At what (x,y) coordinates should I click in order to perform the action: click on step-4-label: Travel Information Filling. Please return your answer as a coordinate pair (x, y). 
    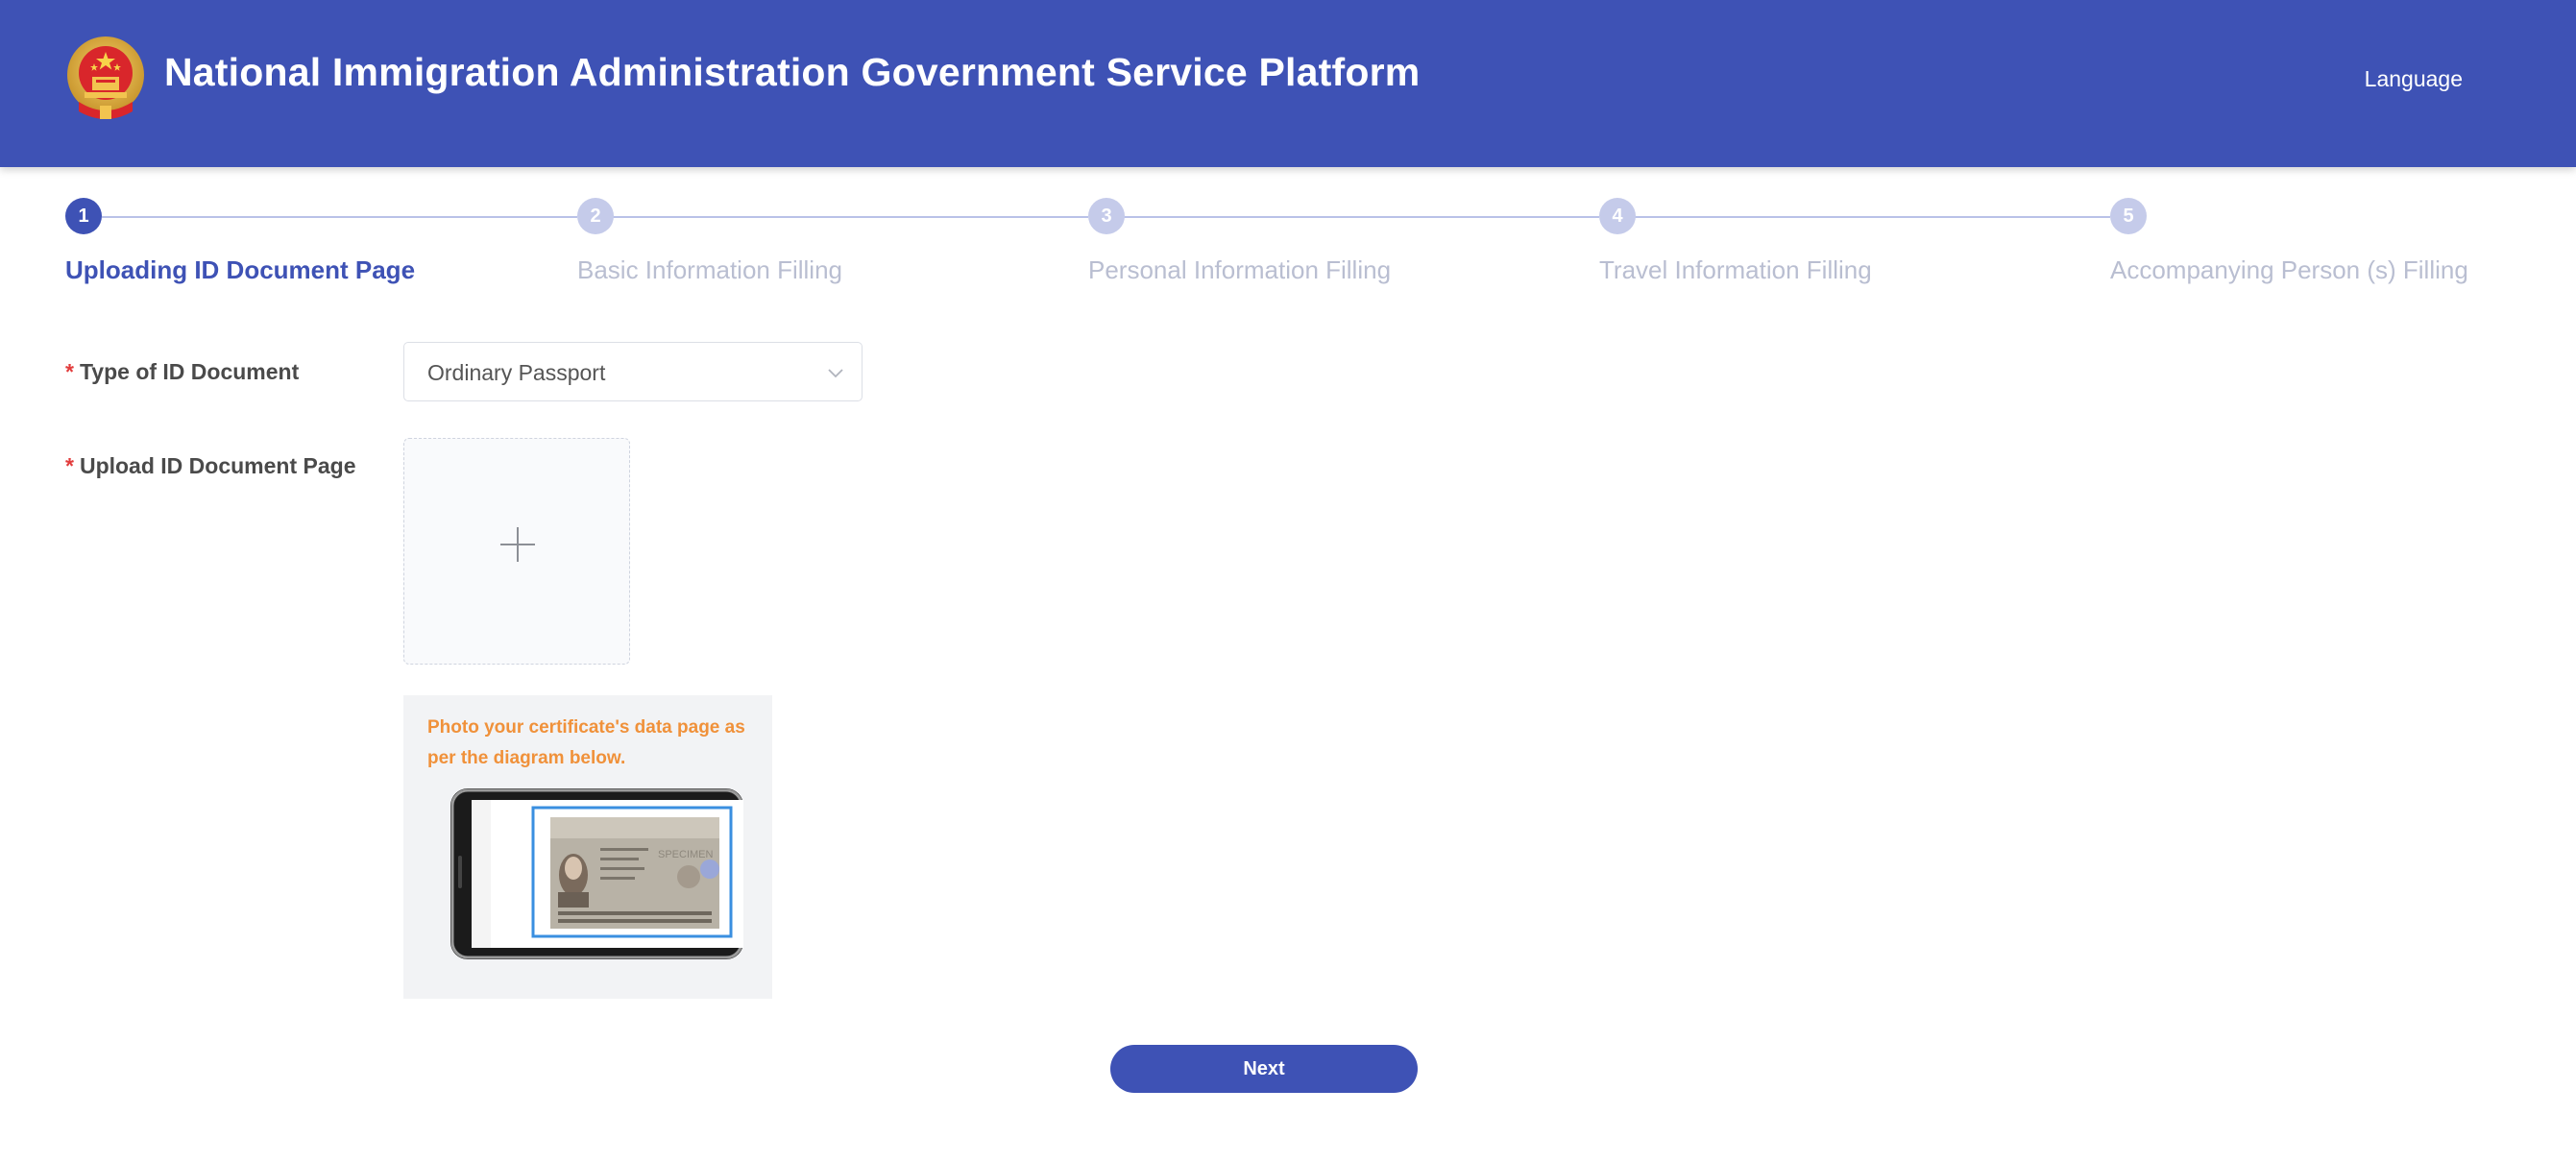
    Looking at the image, I should click on (1735, 270).